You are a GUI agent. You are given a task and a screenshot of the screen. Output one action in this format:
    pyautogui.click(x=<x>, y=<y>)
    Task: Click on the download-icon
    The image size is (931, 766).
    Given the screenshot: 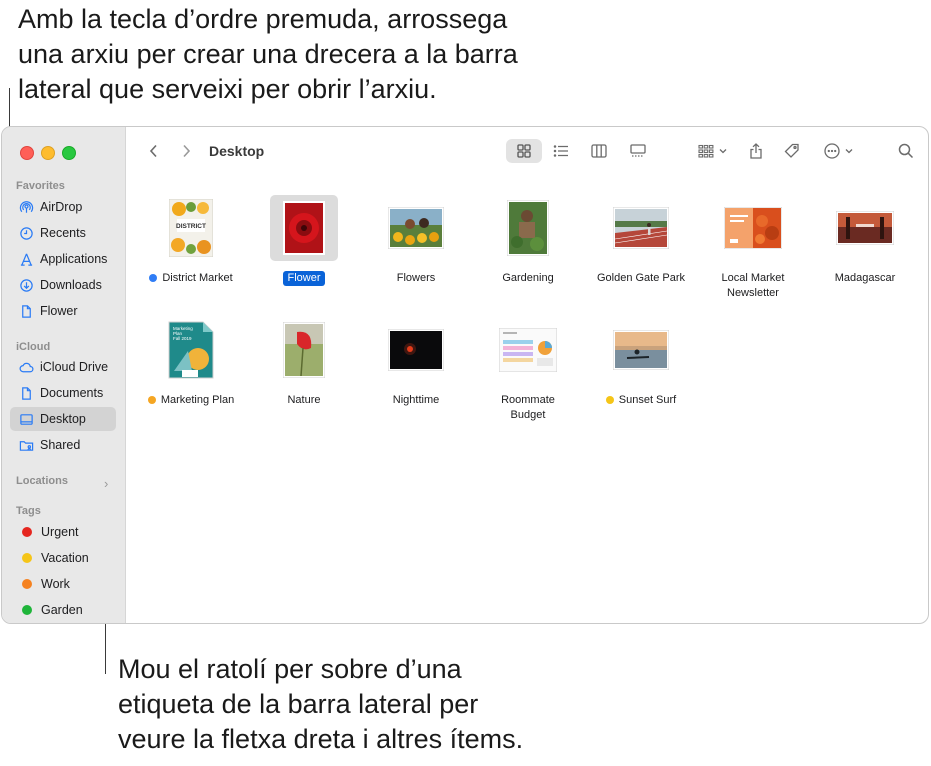 What is the action you would take?
    pyautogui.click(x=26, y=285)
    